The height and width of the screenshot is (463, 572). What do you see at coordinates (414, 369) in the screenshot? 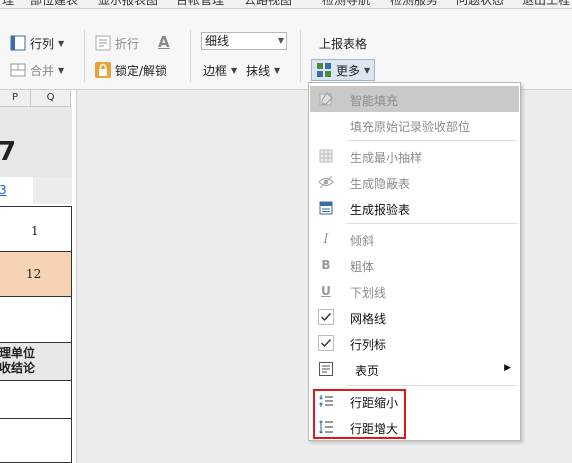
I see `menu-item-sheet-page: 表页 ▶` at bounding box center [414, 369].